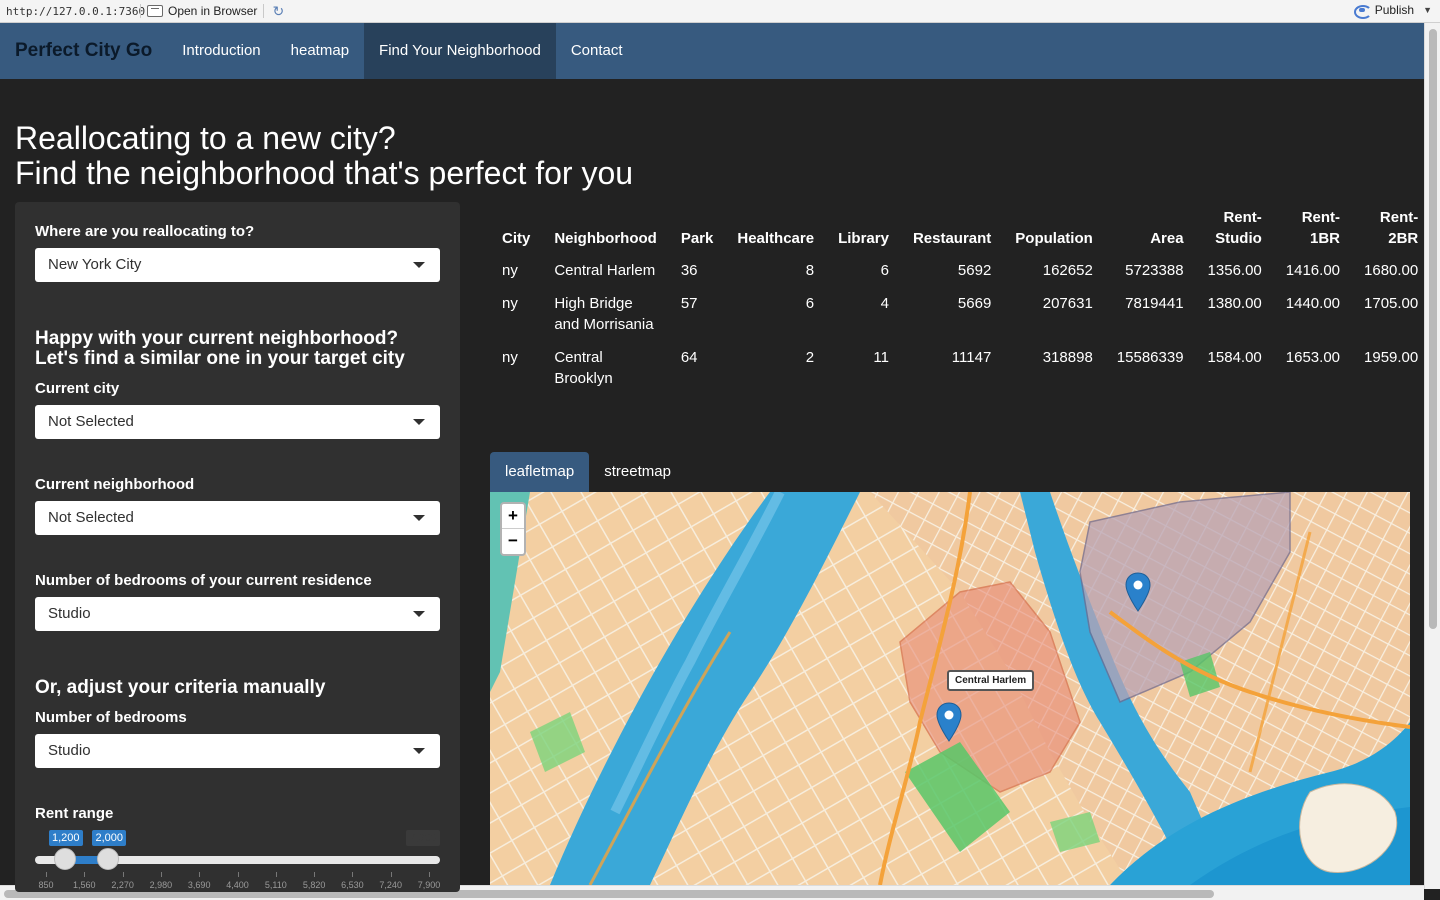 The image size is (1440, 900). What do you see at coordinates (237, 265) in the screenshot?
I see `target-city-select: New York City` at bounding box center [237, 265].